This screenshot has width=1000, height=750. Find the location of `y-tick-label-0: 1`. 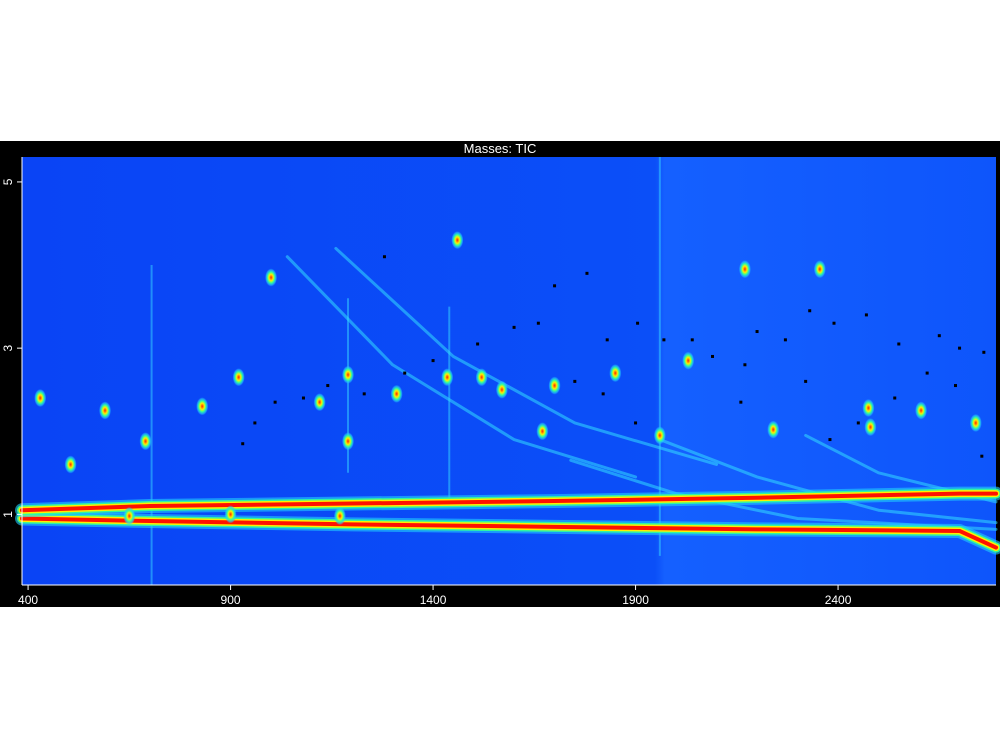

y-tick-label-0: 1 is located at coordinates (8, 514).